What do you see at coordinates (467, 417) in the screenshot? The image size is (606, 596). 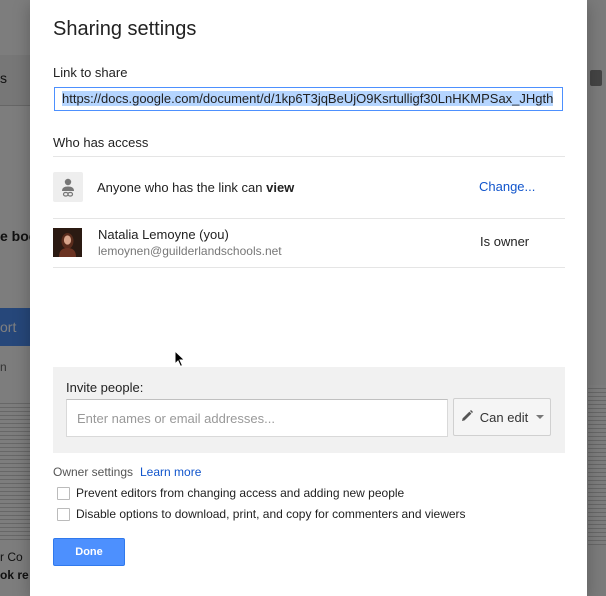 I see `pencil-icon` at bounding box center [467, 417].